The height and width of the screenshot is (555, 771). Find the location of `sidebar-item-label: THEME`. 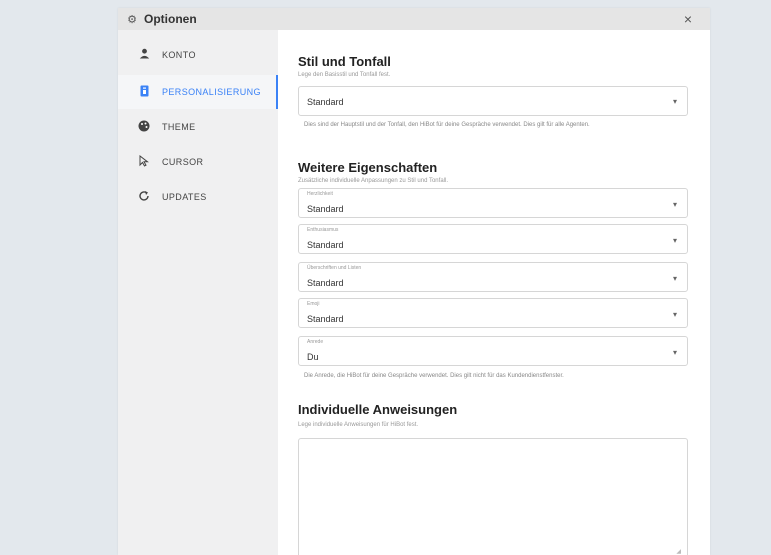

sidebar-item-label: THEME is located at coordinates (179, 127).